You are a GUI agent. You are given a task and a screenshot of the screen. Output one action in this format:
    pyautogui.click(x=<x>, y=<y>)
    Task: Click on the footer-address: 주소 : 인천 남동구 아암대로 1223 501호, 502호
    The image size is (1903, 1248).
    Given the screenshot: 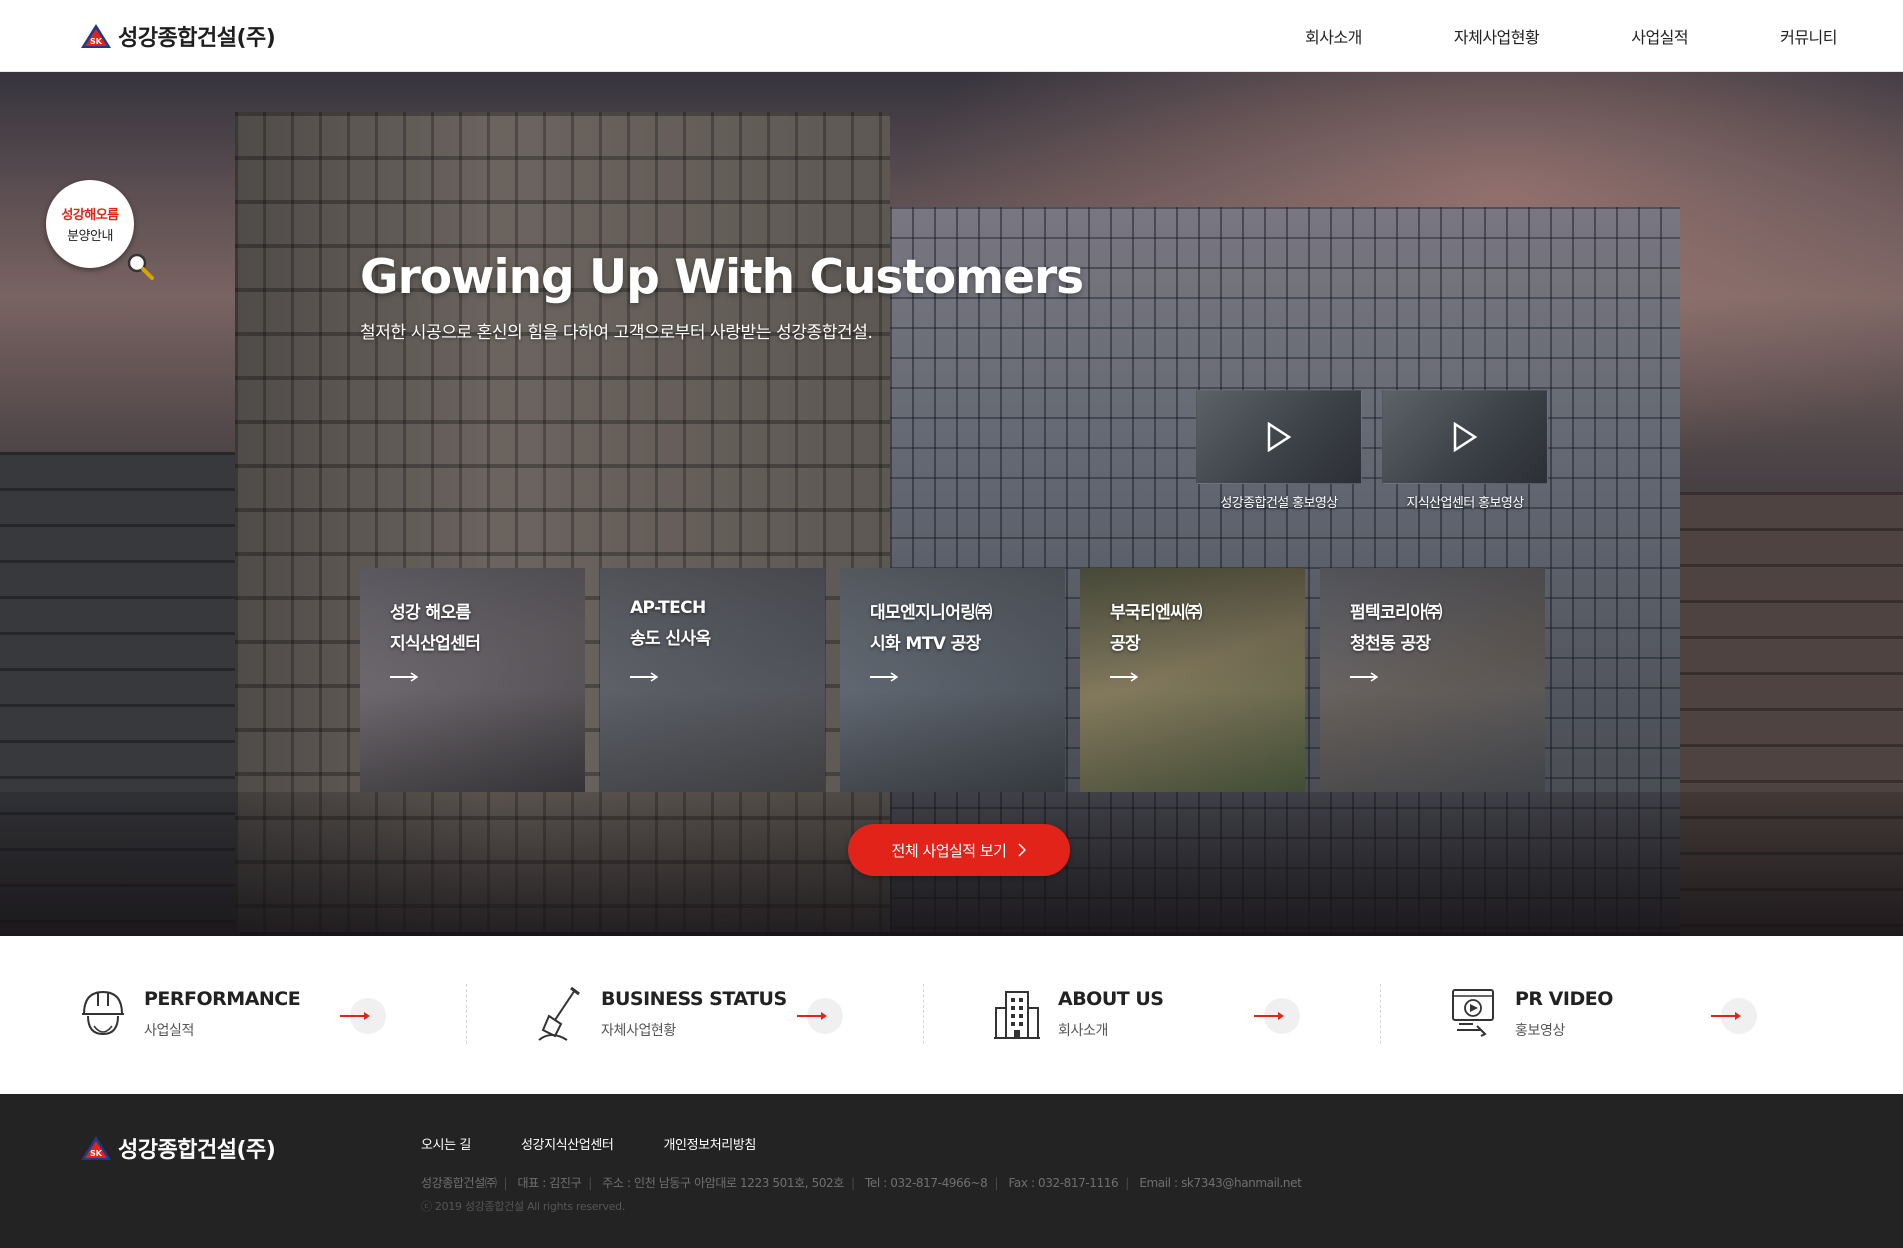 What is the action you would take?
    pyautogui.click(x=723, y=1183)
    